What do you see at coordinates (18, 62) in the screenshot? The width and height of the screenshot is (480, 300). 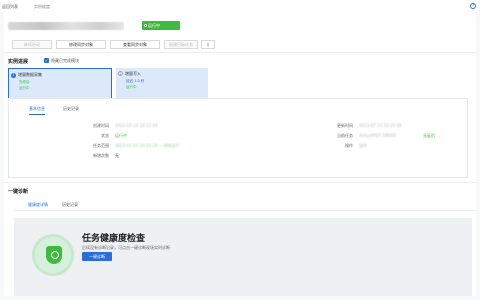 I see `progress-title: 实例进展` at bounding box center [18, 62].